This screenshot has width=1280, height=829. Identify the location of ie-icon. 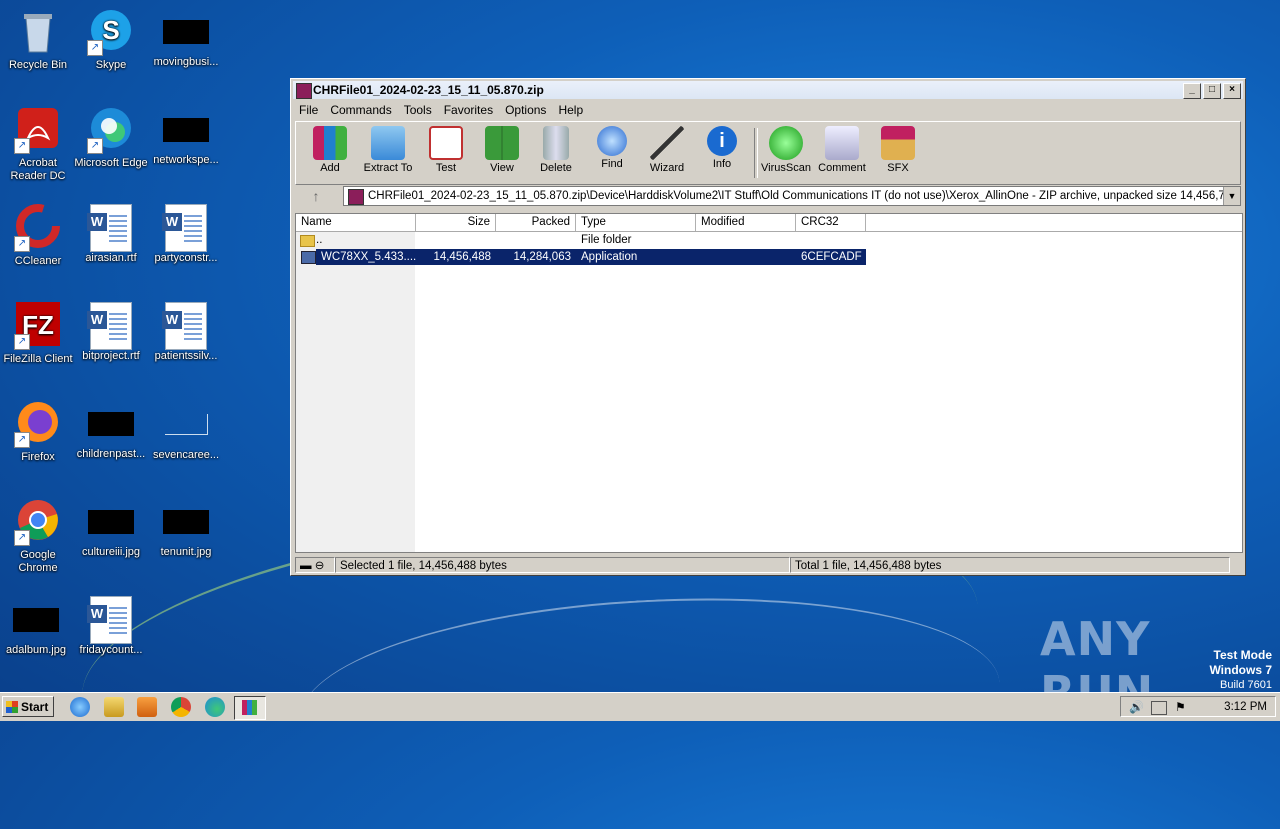
(80, 707).